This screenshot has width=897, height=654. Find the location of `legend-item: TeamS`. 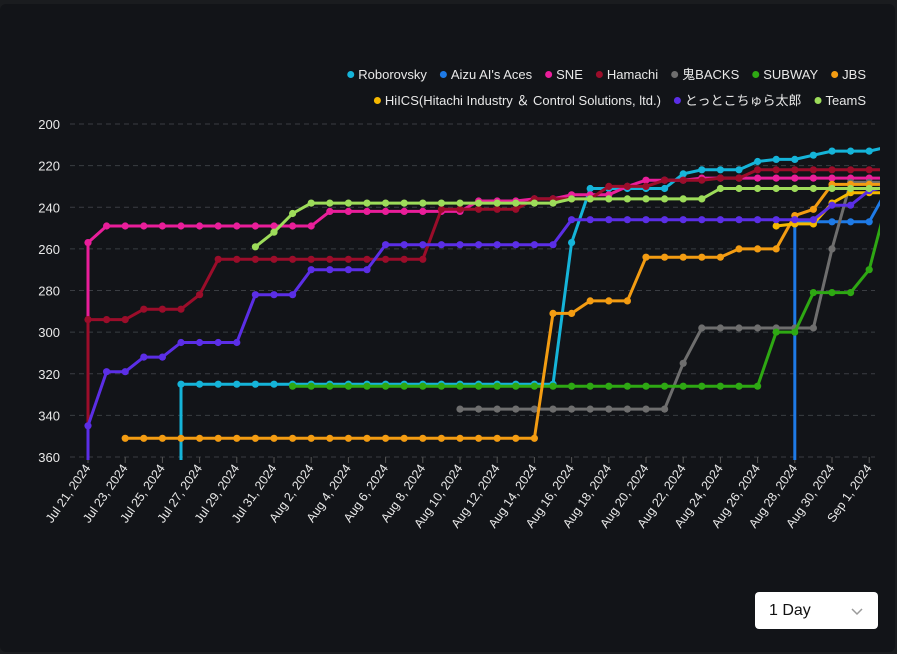

legend-item: TeamS is located at coordinates (840, 100).